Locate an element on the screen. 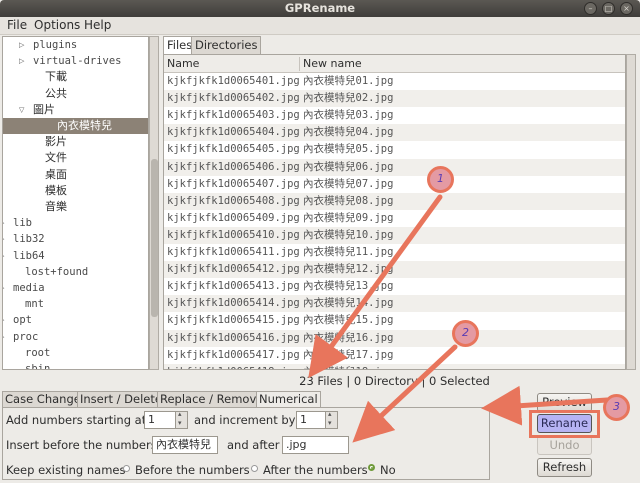 Image resolution: width=640 pixels, height=483 pixels. tab-case-change: Case Change is located at coordinates (43, 399).